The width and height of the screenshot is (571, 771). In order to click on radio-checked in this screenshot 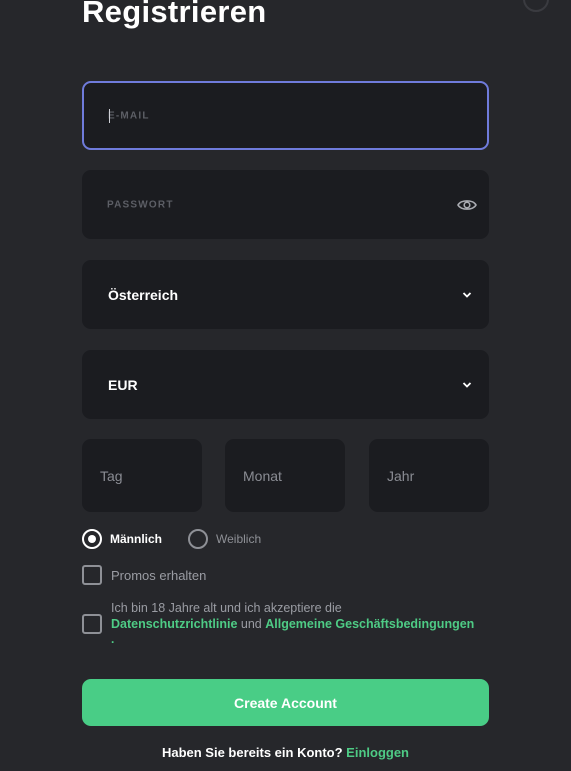, I will do `click(92, 539)`.